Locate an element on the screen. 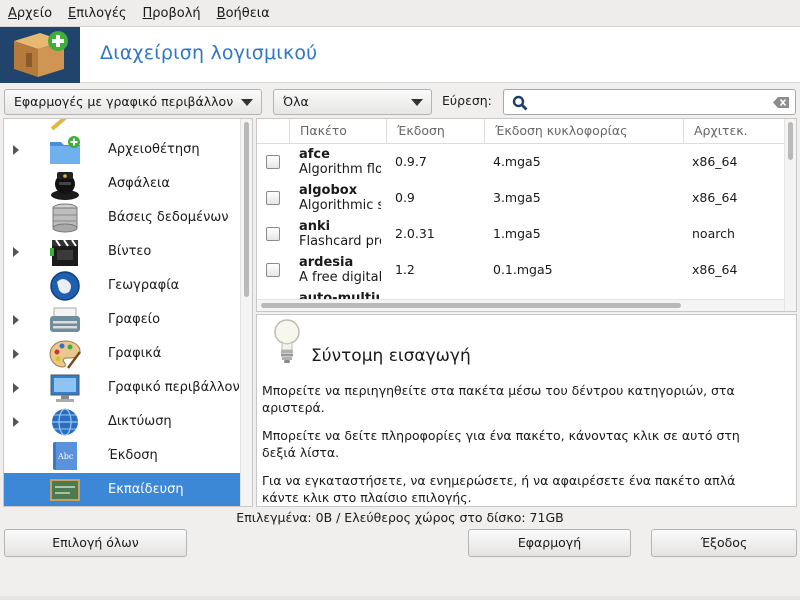 This screenshot has height=600, width=800. menu-view-label: Προβολή is located at coordinates (171, 13).